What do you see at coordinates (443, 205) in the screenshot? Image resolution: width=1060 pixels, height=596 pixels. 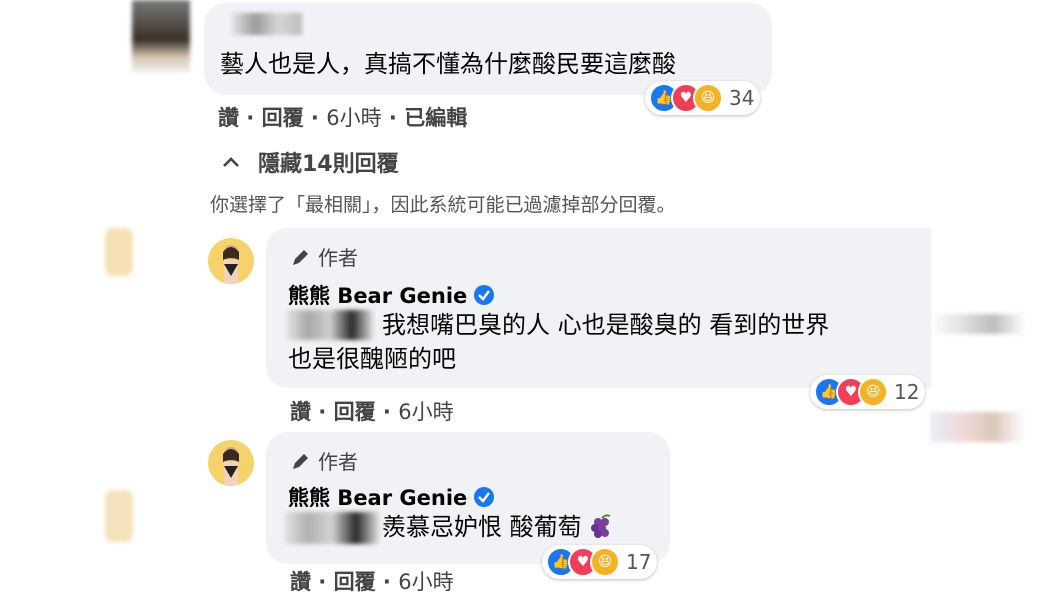 I see `filter-notice: 你選擇了「最相關」，因此系統可能已過濾掉部分回覆。` at bounding box center [443, 205].